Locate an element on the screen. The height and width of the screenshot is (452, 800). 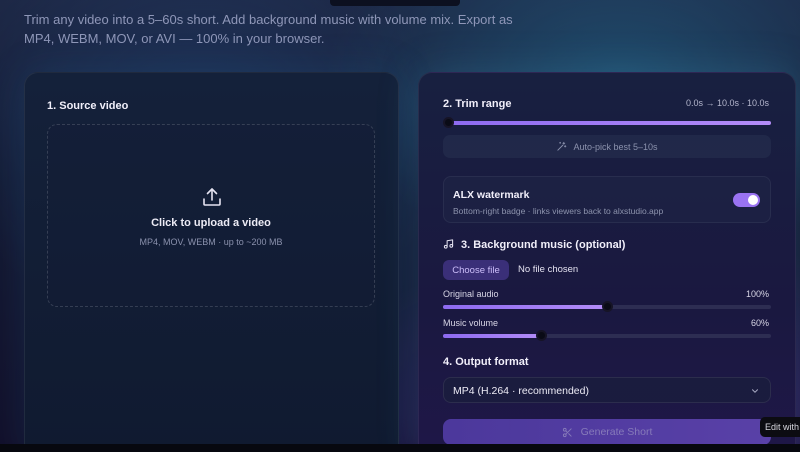
trim-range-fill is located at coordinates (609, 123).